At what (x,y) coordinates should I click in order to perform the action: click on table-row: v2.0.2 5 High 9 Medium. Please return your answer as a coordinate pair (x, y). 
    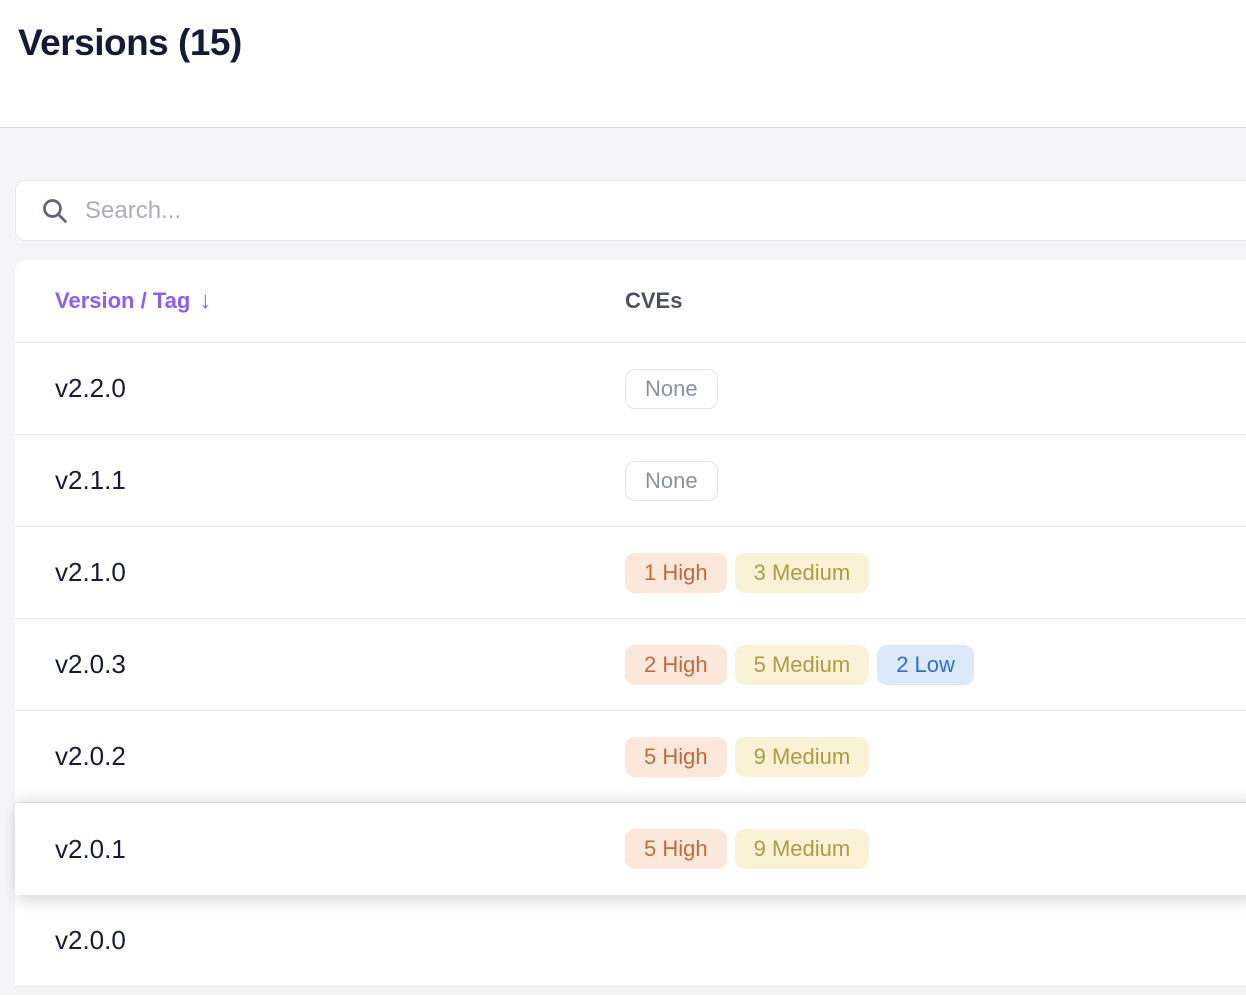
    Looking at the image, I should click on (630, 757).